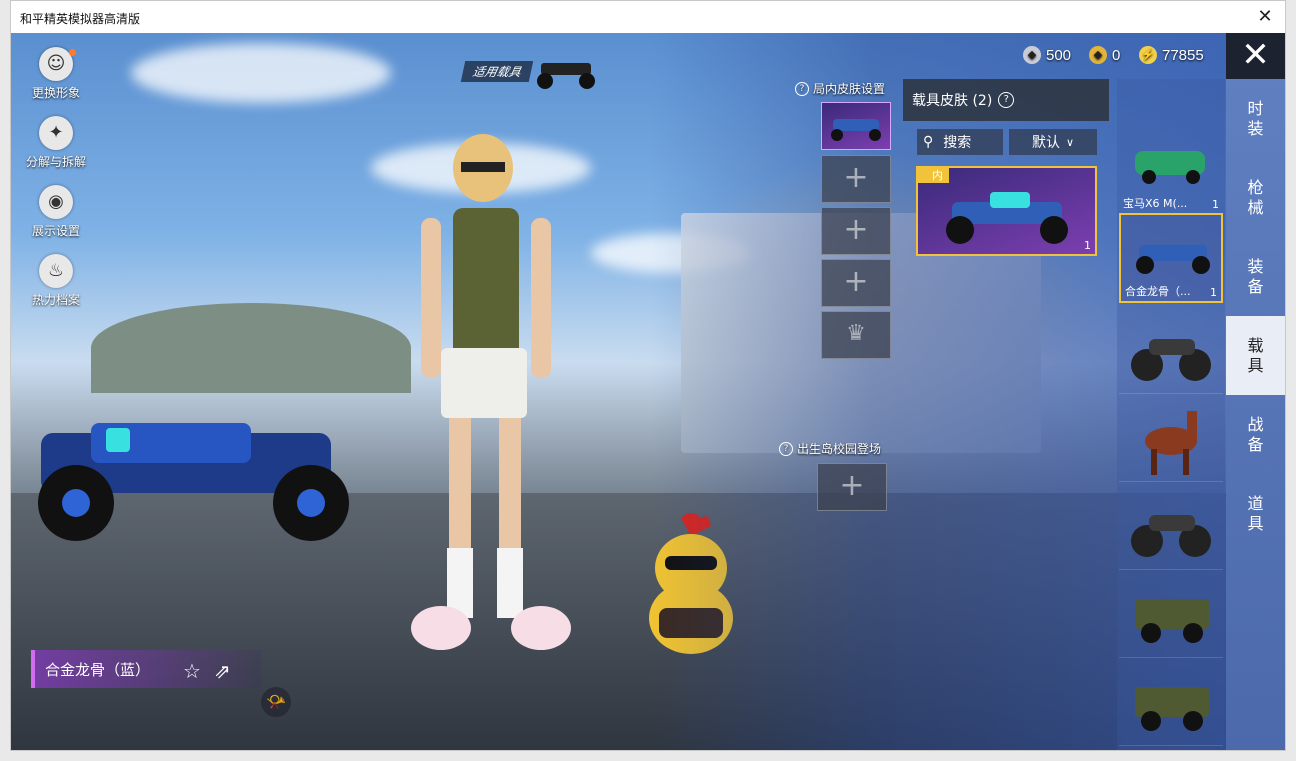  Describe the element at coordinates (72, 52) in the screenshot. I see `notification-dot` at that location.